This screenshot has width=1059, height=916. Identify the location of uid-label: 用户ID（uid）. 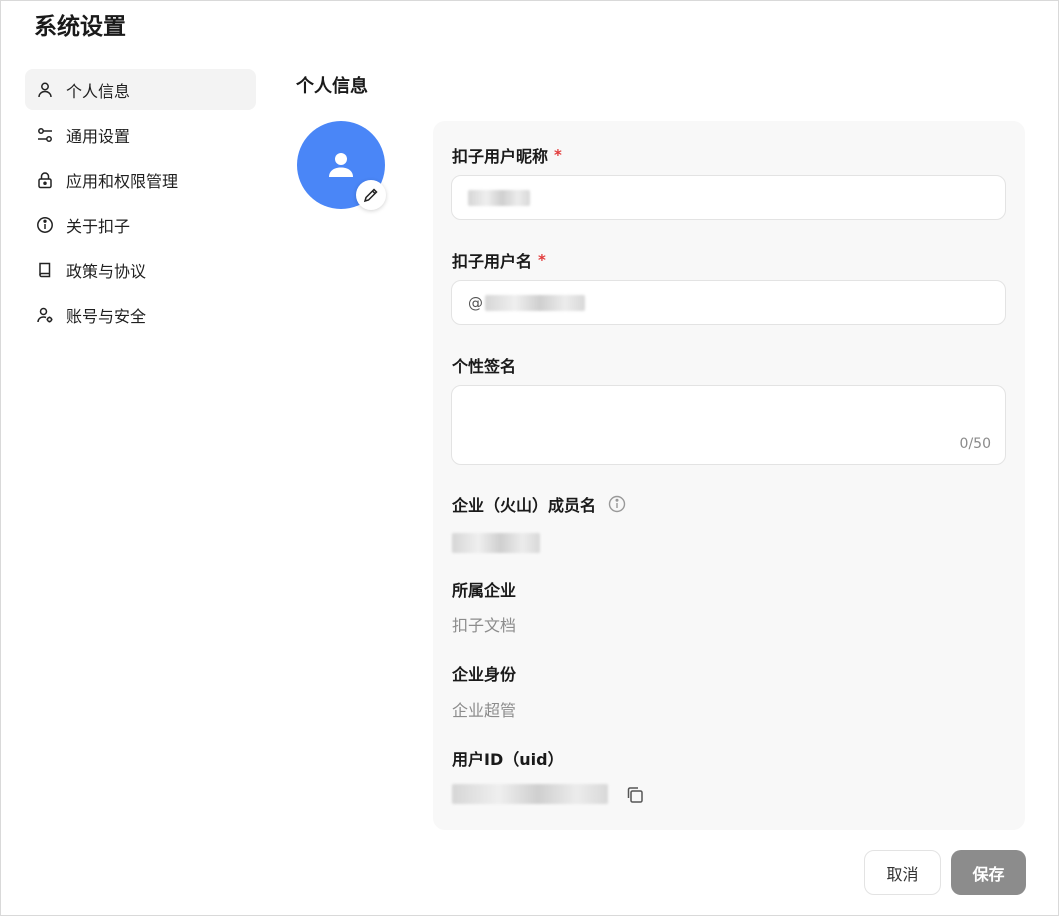
(508, 759).